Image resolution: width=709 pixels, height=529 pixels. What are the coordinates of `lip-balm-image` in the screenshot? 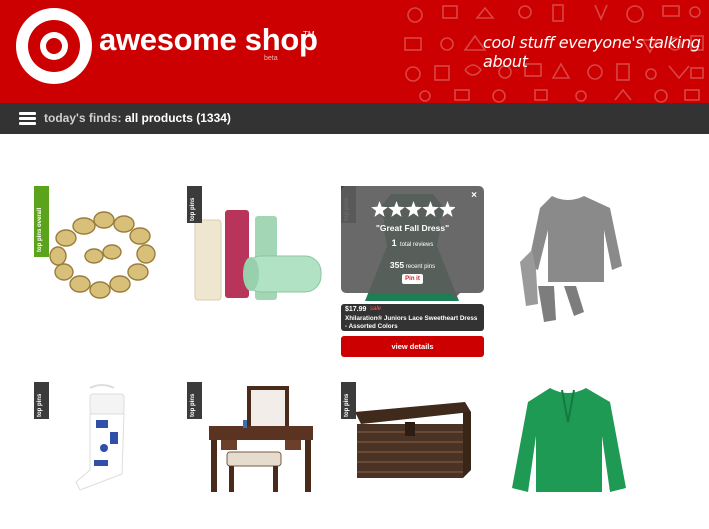 It's located at (258, 255).